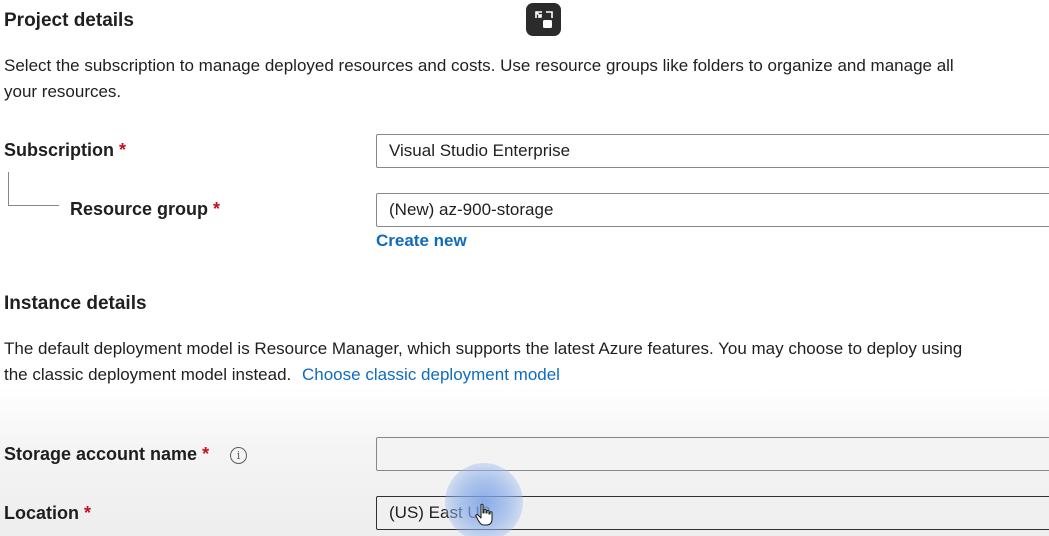 This screenshot has width=1049, height=536. Describe the element at coordinates (480, 150) in the screenshot. I see `subscription-value: Visual Studio Enterprise` at that location.